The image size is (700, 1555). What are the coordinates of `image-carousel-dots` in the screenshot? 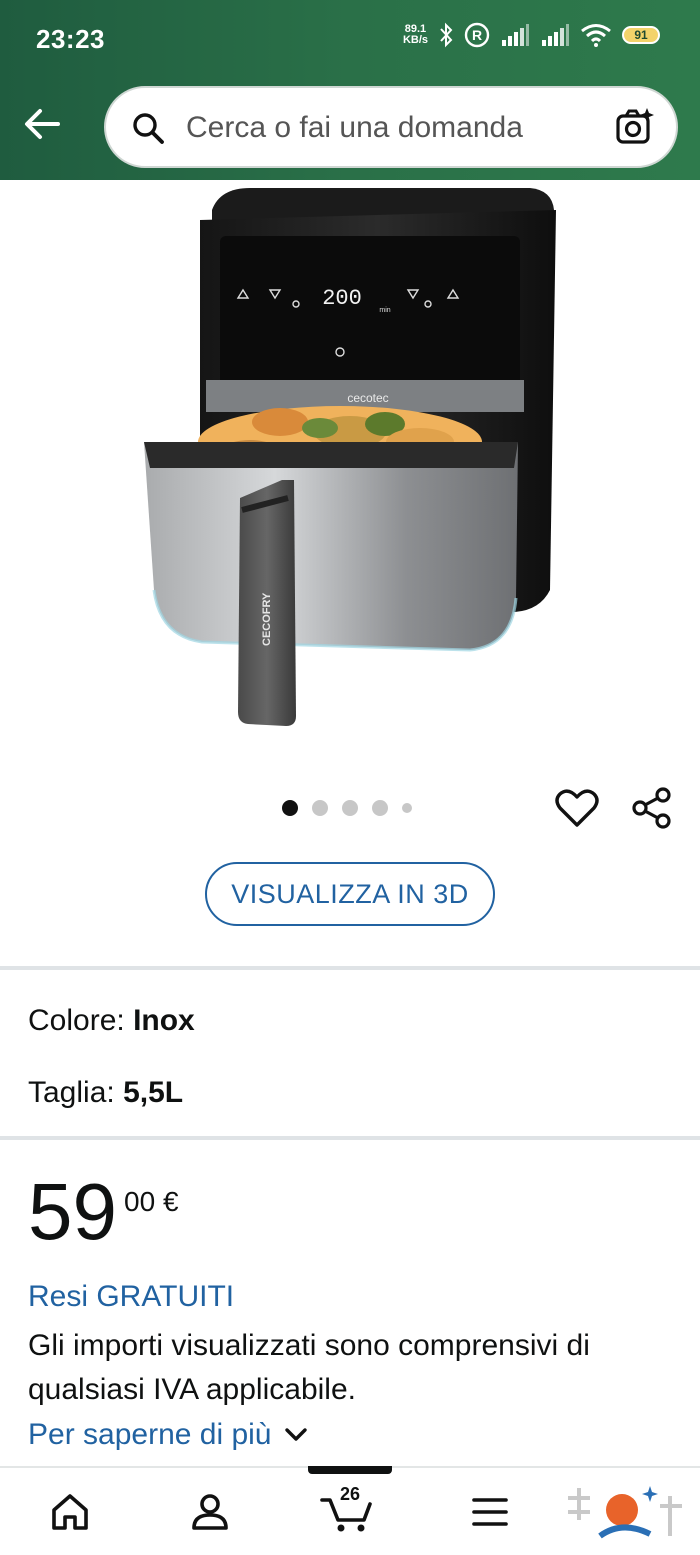 It's located at (347, 808).